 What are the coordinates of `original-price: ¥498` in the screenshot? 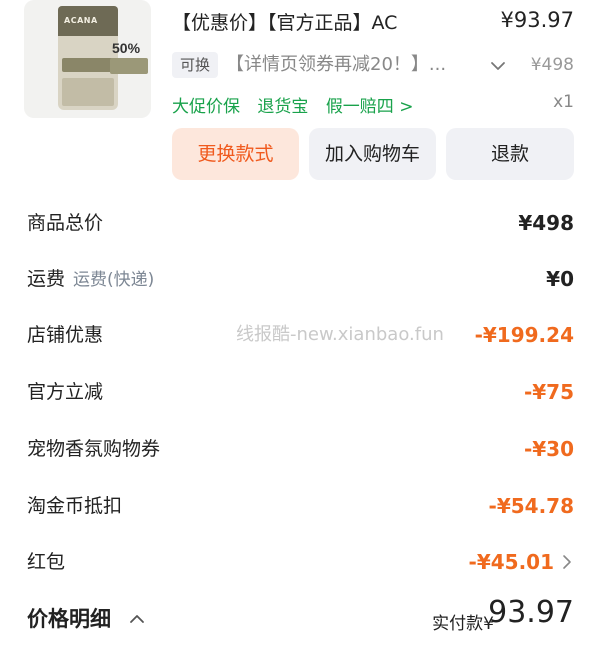 It's located at (552, 65).